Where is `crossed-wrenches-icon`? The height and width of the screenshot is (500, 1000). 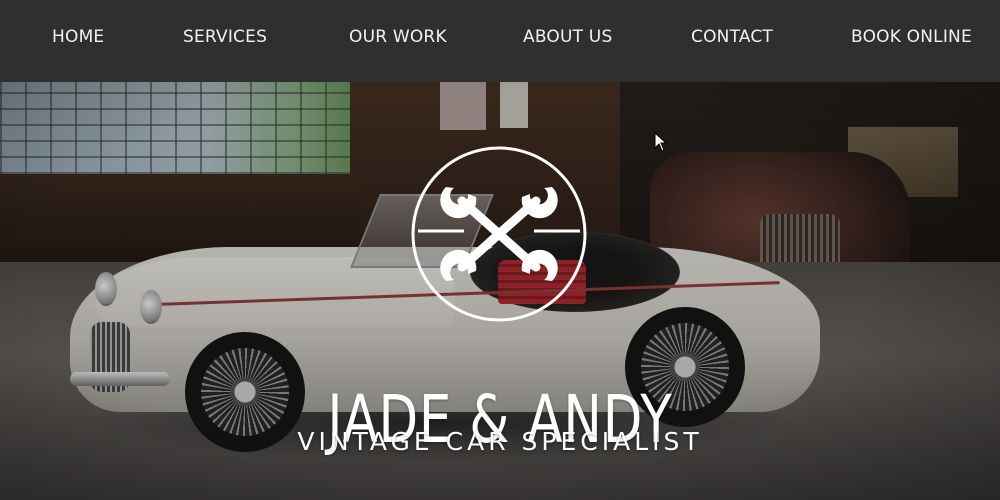 crossed-wrenches-icon is located at coordinates (499, 234).